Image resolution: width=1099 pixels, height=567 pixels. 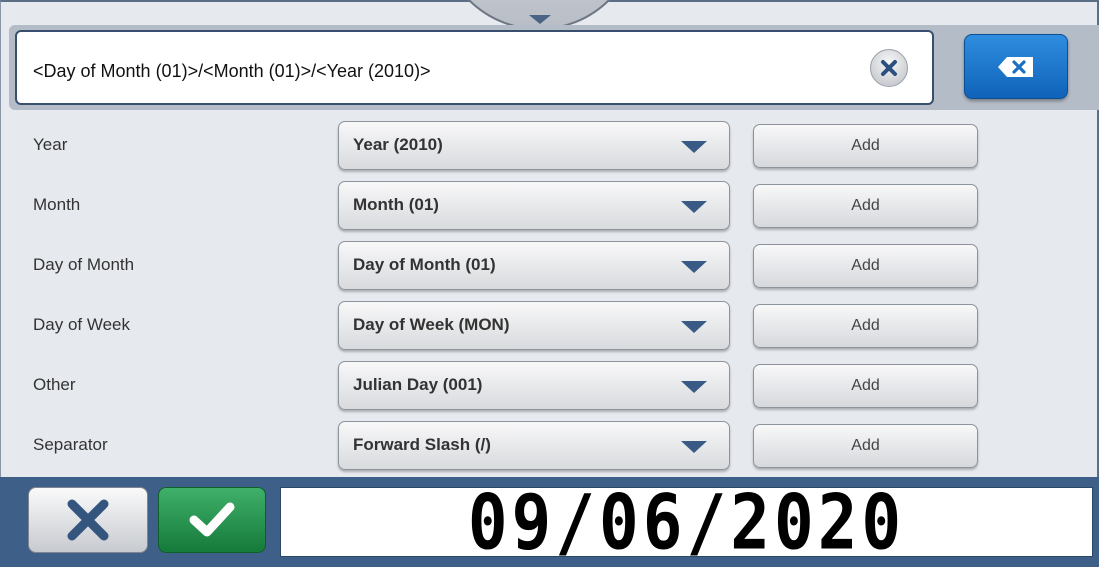 What do you see at coordinates (418, 384) in the screenshot?
I see `dropdown-value: Julian Day (001)` at bounding box center [418, 384].